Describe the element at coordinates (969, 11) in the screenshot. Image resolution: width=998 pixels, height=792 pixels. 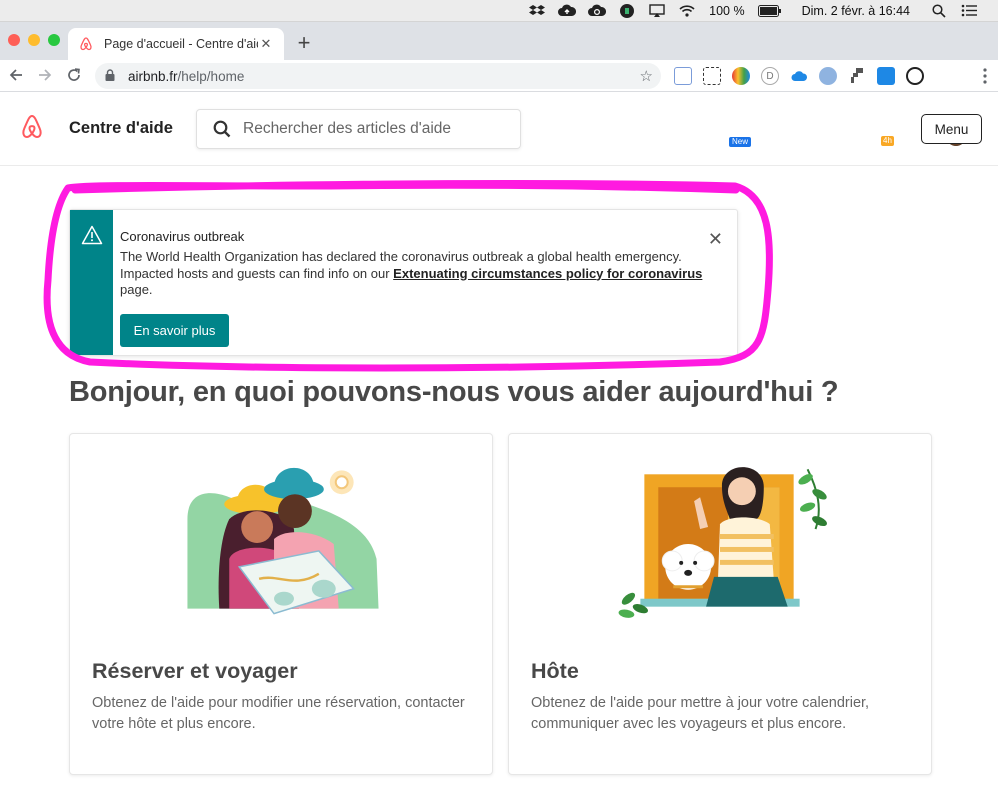
I see `notification-center-icon` at that location.